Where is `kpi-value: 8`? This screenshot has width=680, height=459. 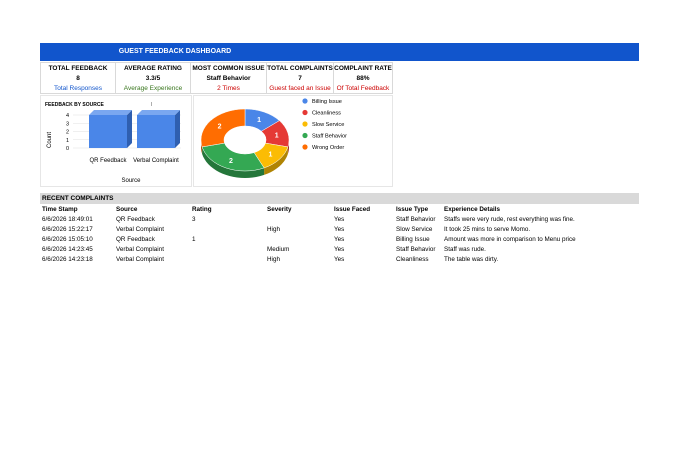
kpi-value: 8 is located at coordinates (78, 78).